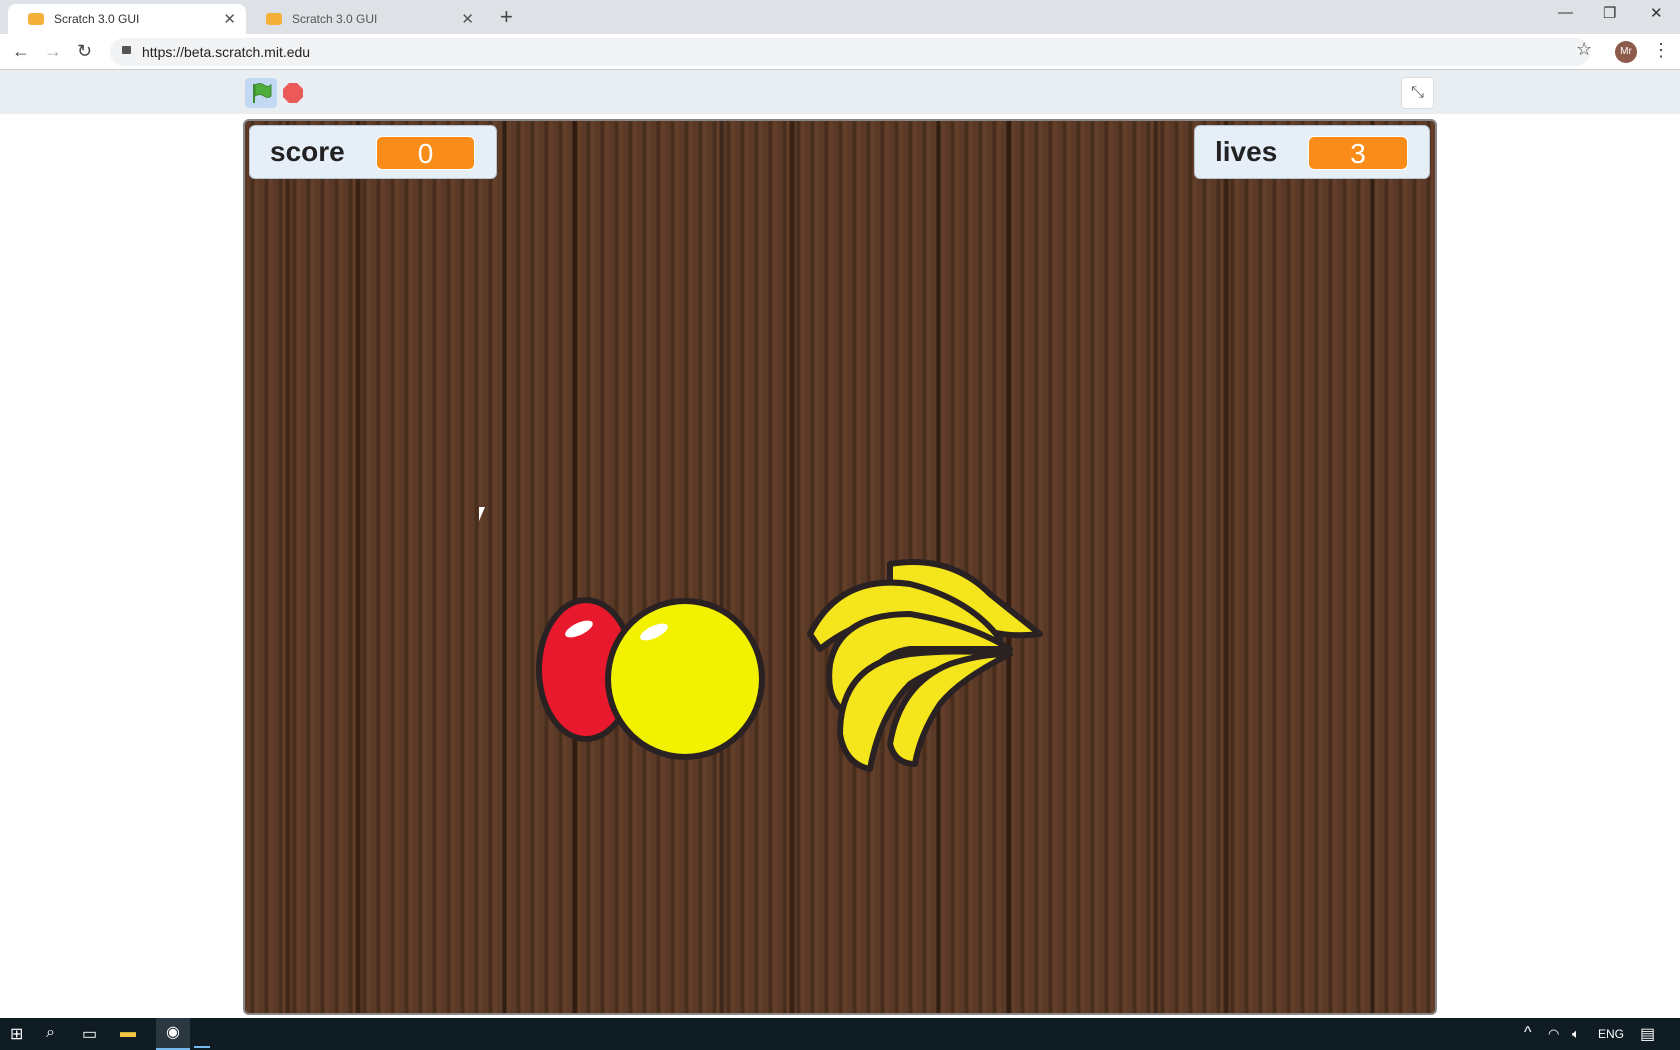 The image size is (1680, 1050). I want to click on score-monitor: score 0, so click(373, 152).